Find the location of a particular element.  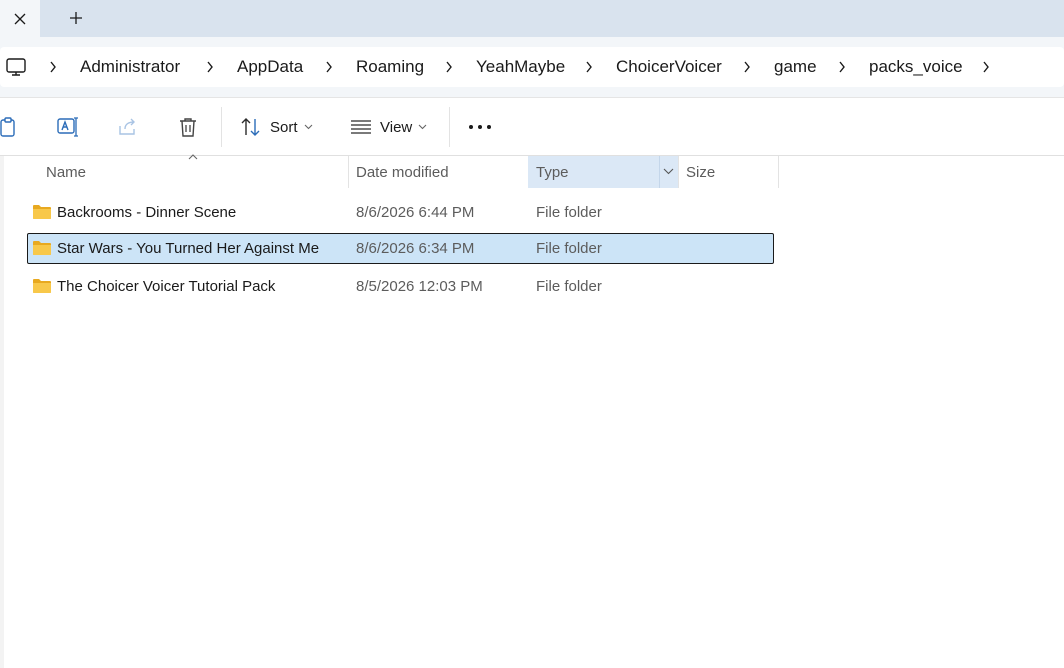

command-bar: Sort View is located at coordinates (532, 126).